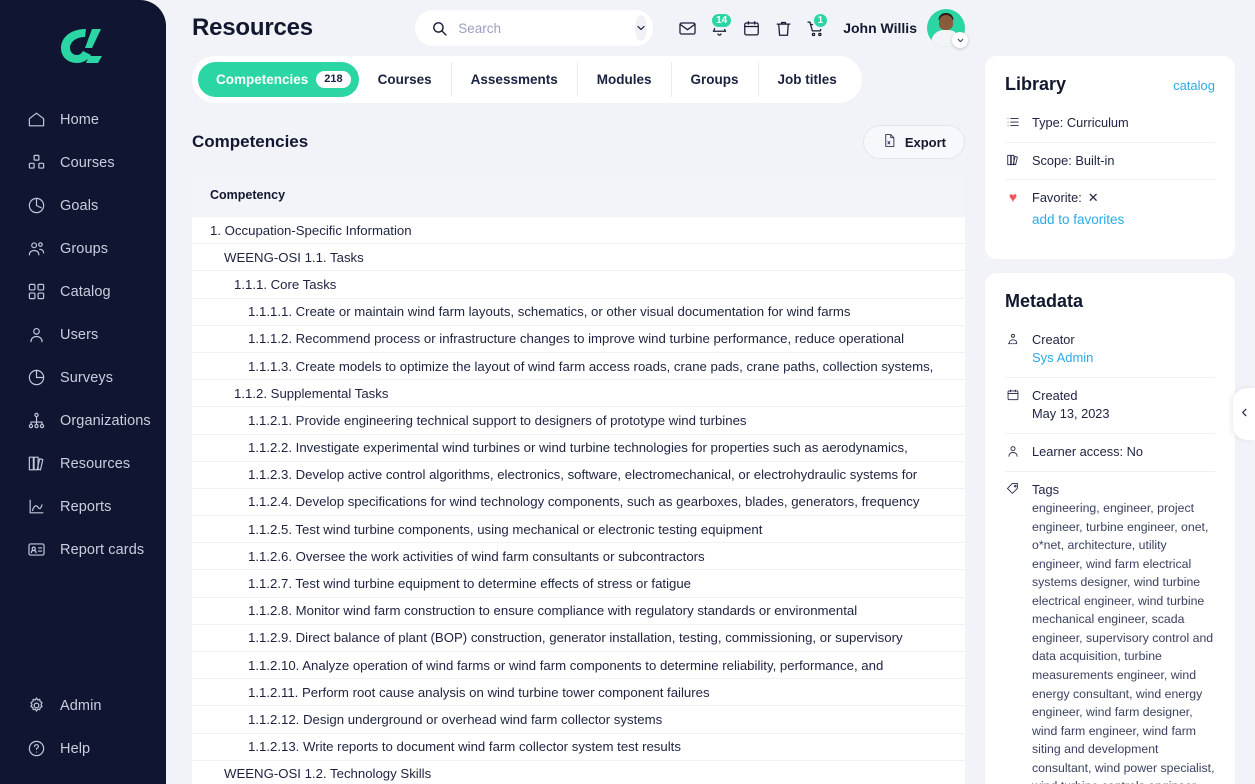 The image size is (1255, 784). I want to click on tab-label: Assessments, so click(514, 79).